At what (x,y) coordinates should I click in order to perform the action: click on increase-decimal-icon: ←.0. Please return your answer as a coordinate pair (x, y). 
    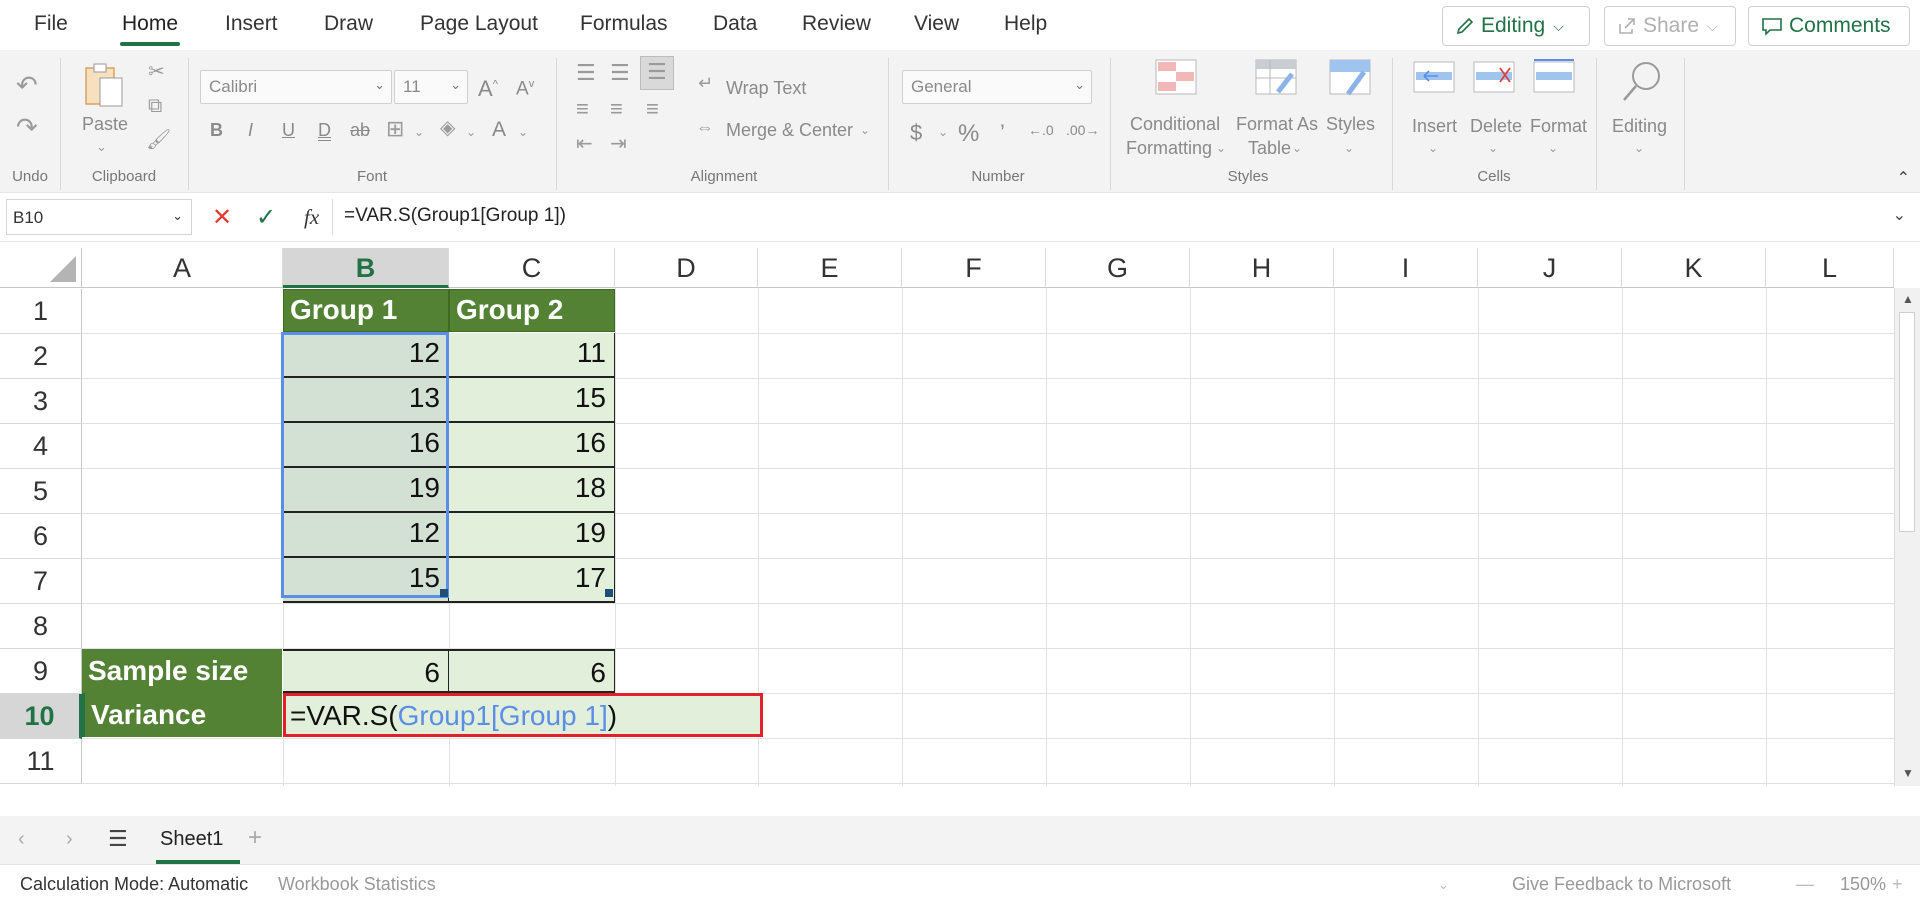
    Looking at the image, I should click on (1041, 130).